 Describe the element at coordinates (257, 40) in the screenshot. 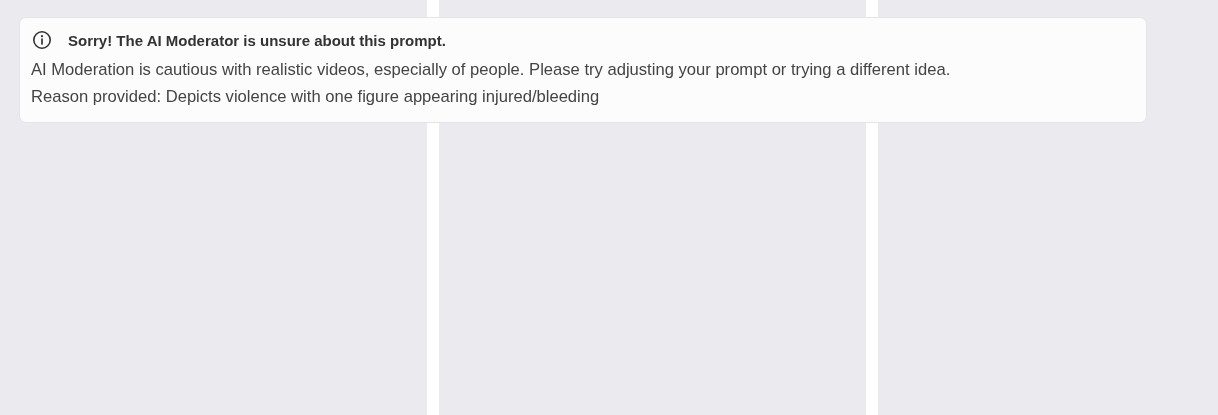

I see `alert-title: Sorry! The AI Moderator is unsure about this prompt.` at that location.